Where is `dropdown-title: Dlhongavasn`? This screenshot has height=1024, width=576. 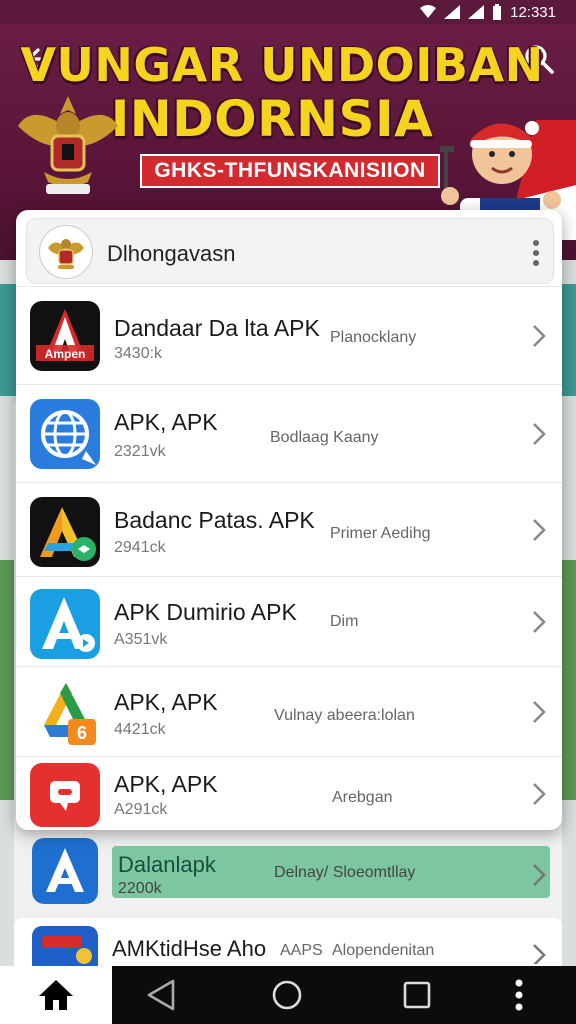 dropdown-title: Dlhongavasn is located at coordinates (171, 253).